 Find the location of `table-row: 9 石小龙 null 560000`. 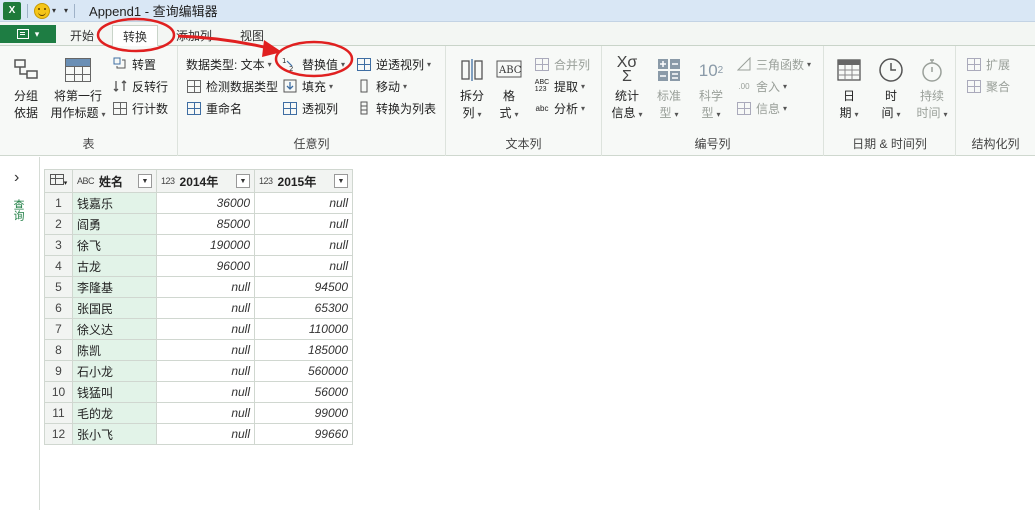

table-row: 9 石小龙 null 560000 is located at coordinates (198, 371).